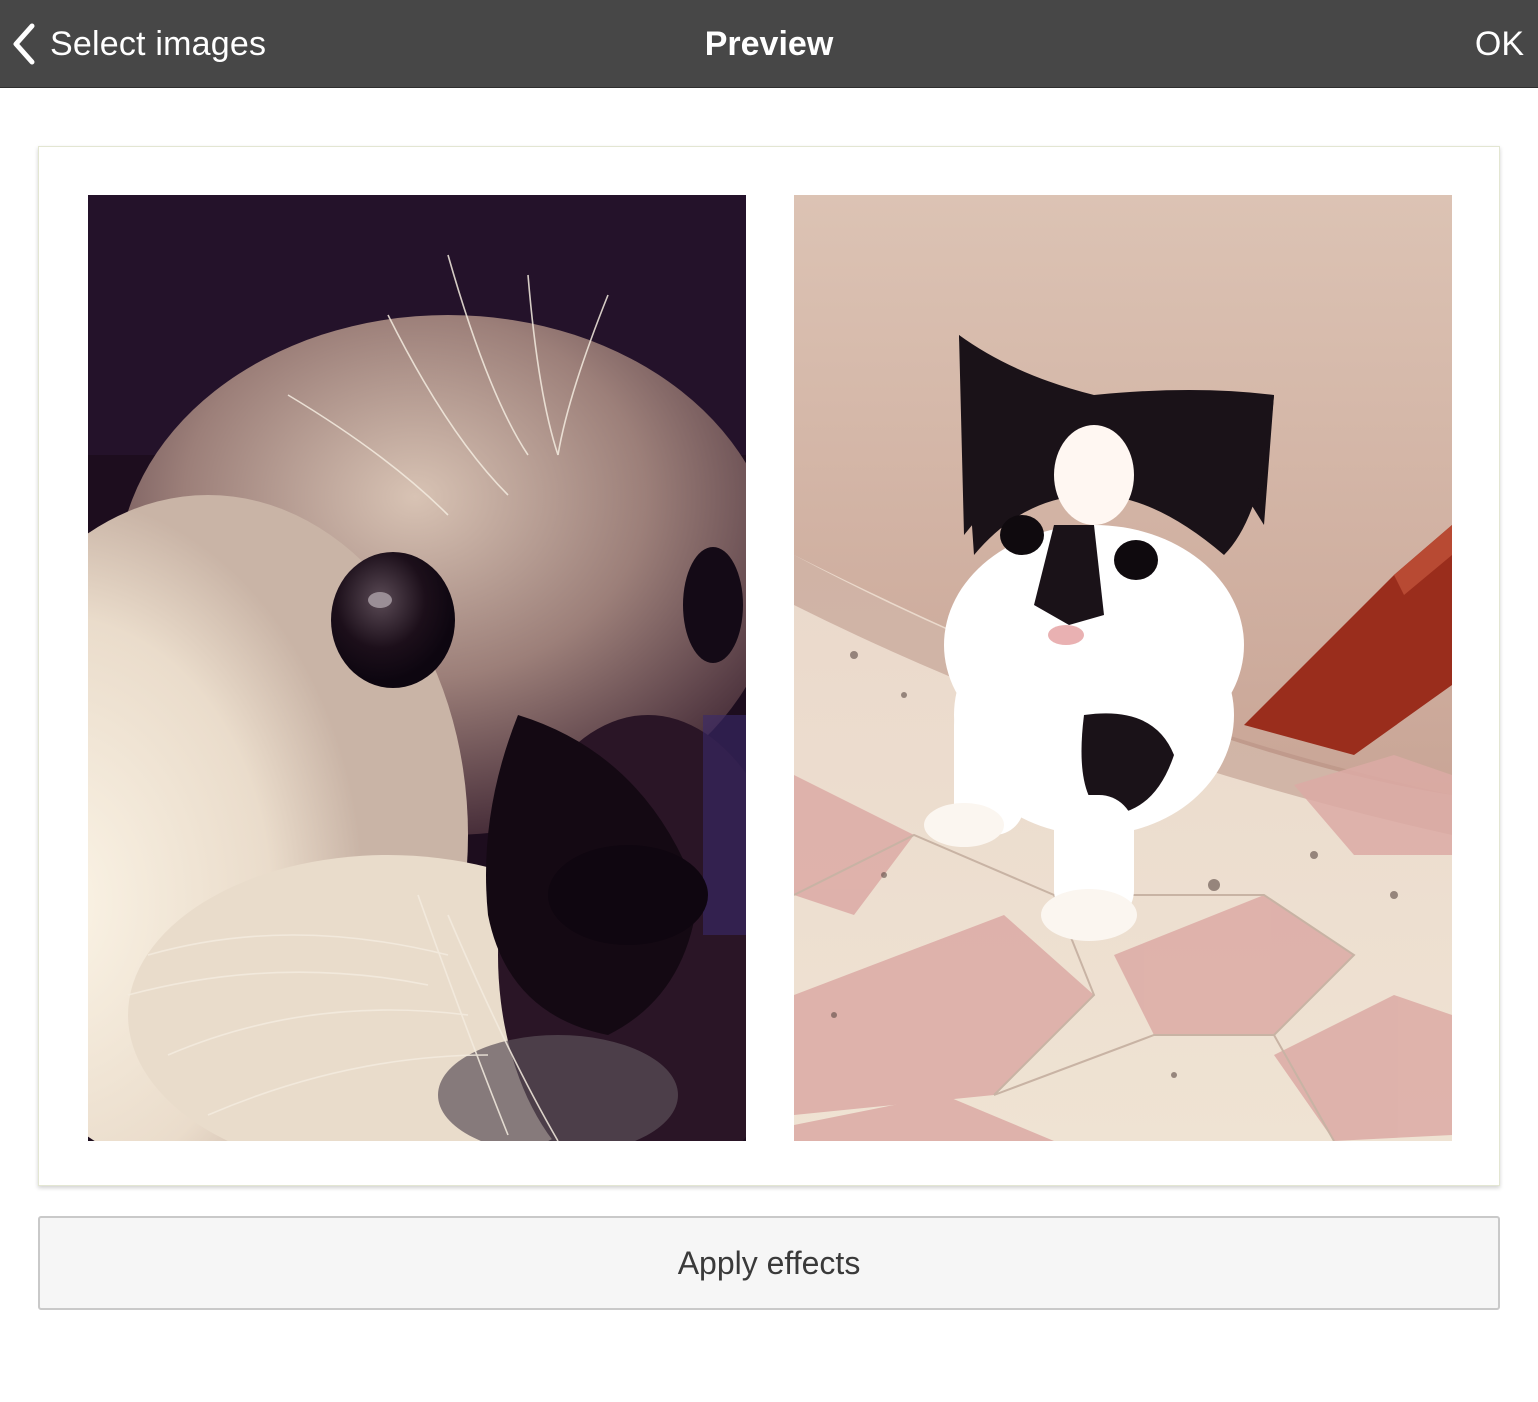  What do you see at coordinates (769, 1263) in the screenshot?
I see `apply-effects-button: Apply effects` at bounding box center [769, 1263].